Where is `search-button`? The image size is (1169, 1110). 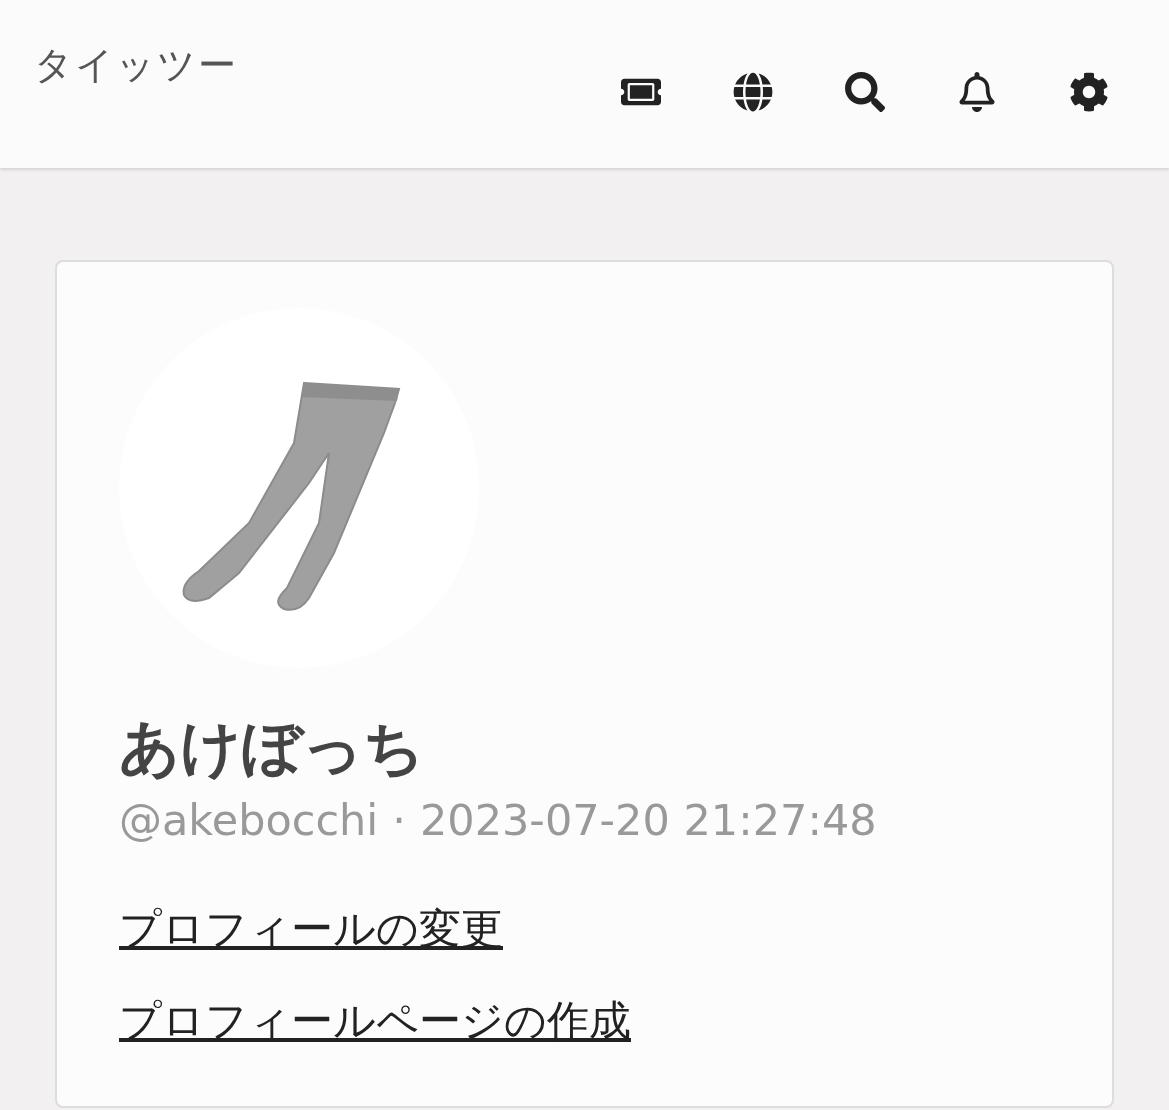
search-button is located at coordinates (865, 92).